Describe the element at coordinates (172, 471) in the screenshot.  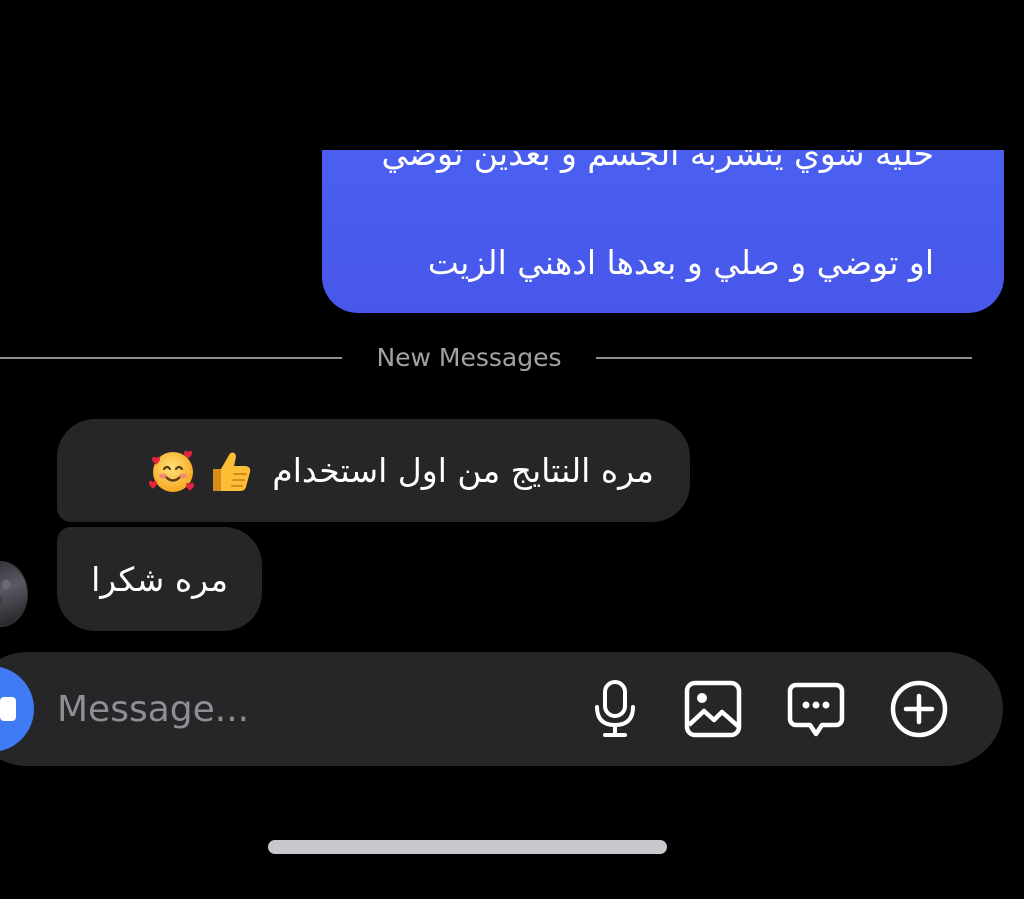
I see `smiling-face-with-hearts-emoji` at that location.